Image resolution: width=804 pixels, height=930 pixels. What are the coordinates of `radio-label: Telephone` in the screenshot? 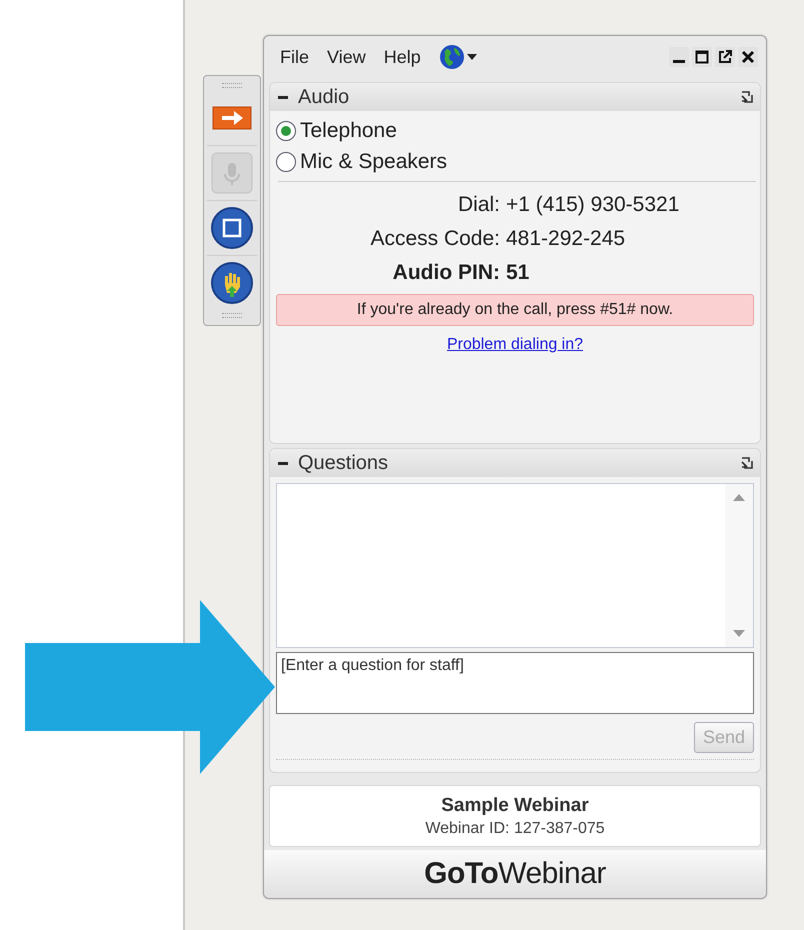 It's located at (348, 130).